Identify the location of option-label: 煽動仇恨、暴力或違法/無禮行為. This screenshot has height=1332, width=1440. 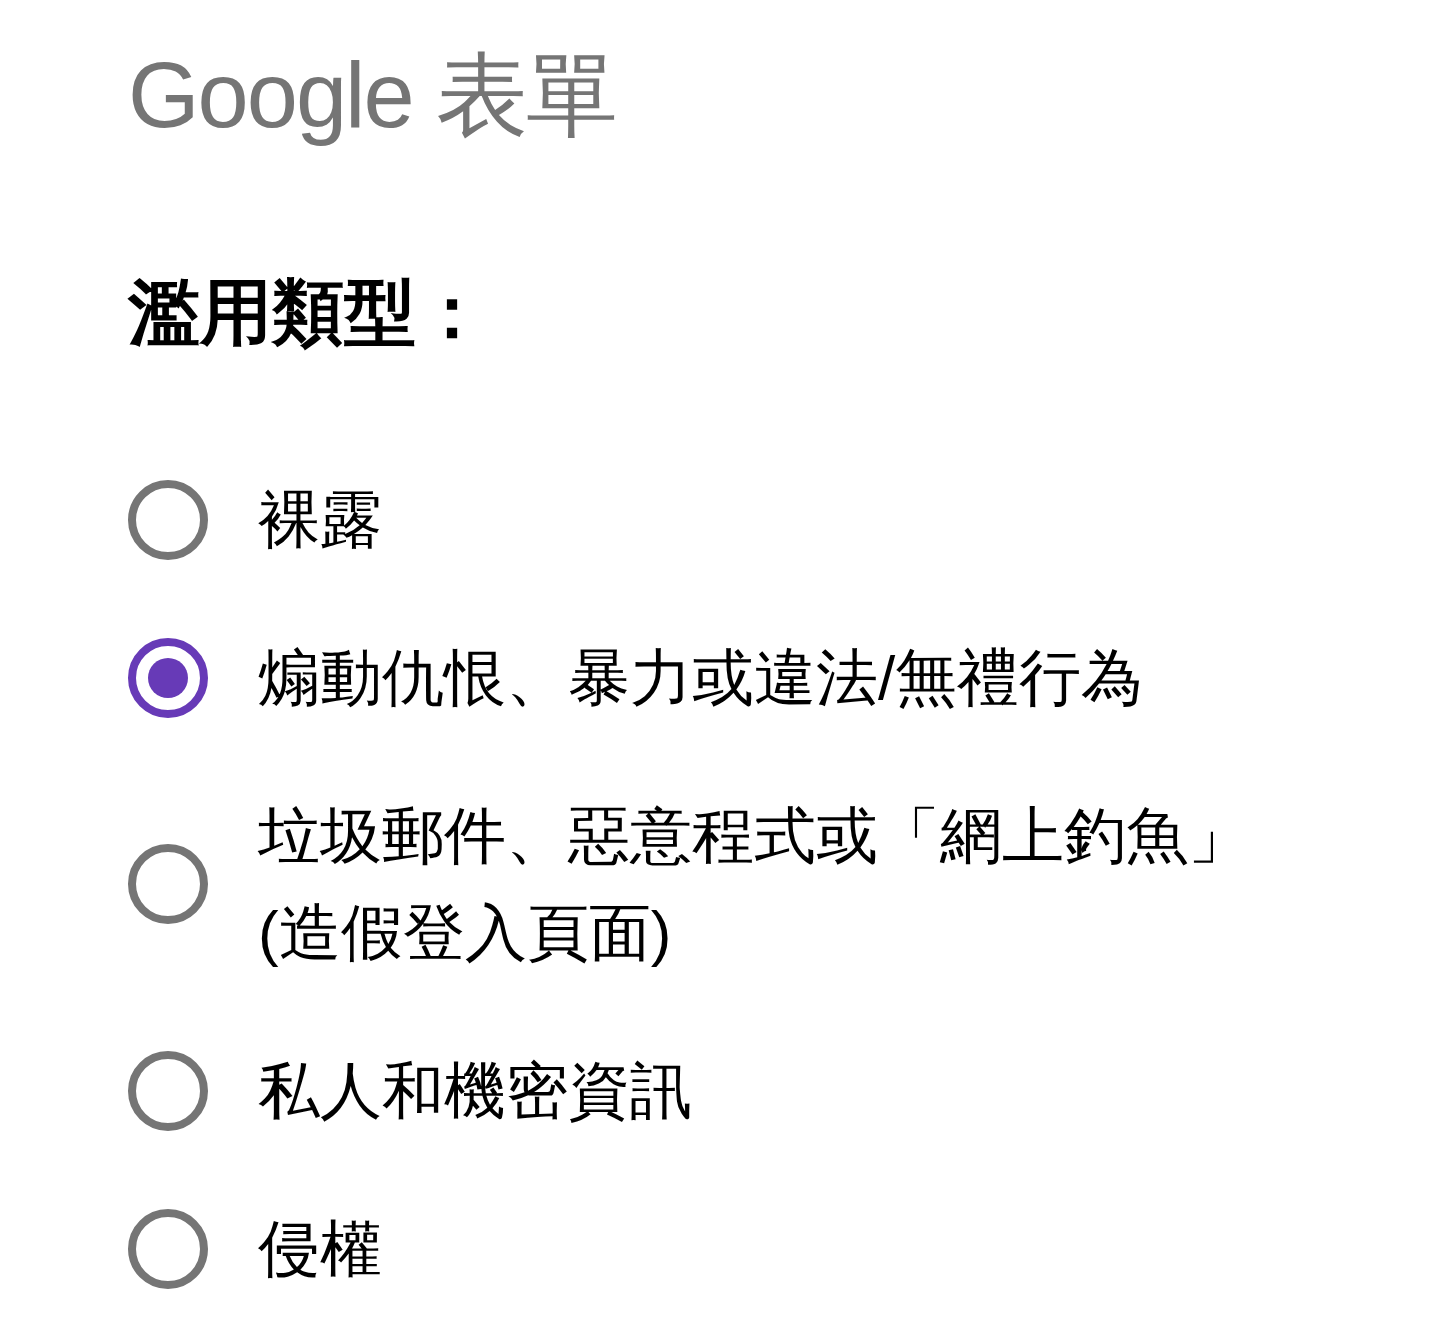
(701, 677).